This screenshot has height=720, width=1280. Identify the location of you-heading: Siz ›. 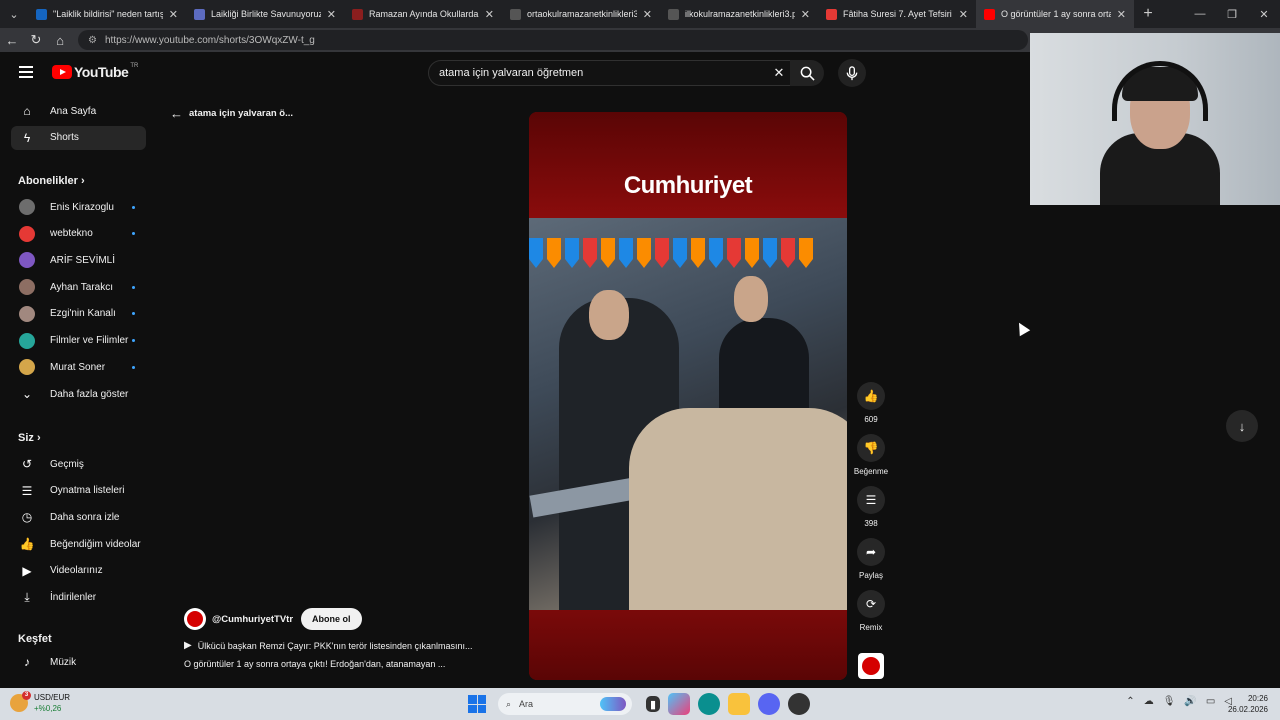
(29, 438).